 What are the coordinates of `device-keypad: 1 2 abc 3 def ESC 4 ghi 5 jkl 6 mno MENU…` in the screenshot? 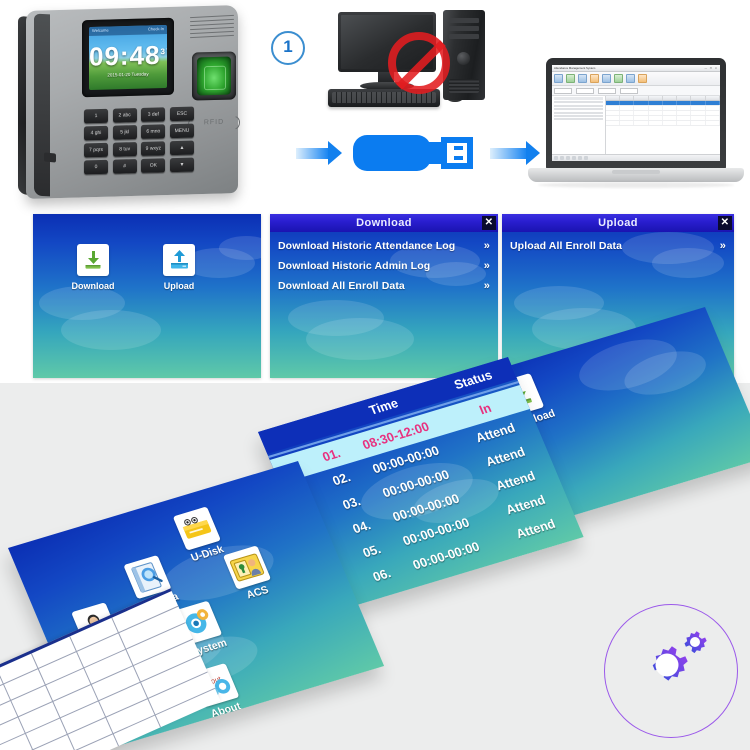 It's located at (139, 144).